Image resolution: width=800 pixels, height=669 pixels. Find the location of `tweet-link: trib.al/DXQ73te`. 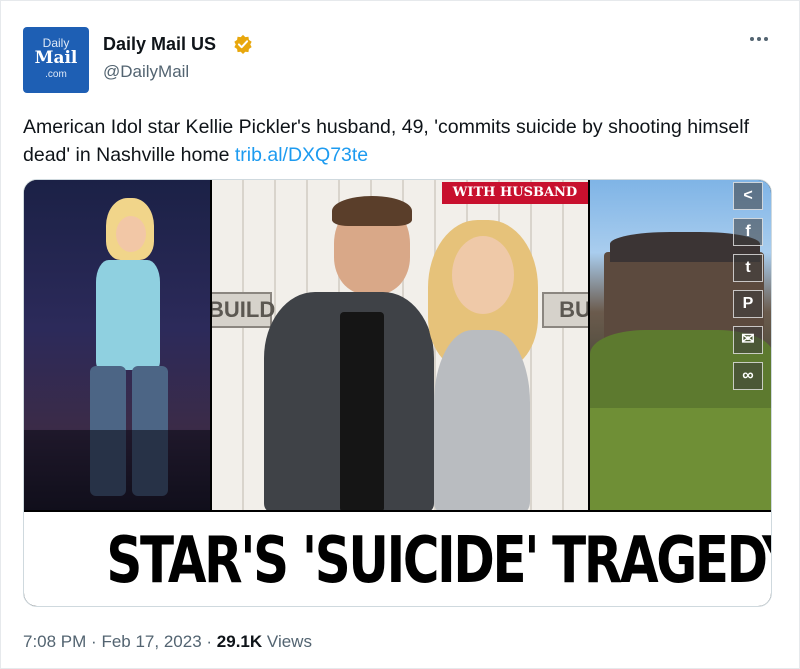

tweet-link: trib.al/DXQ73te is located at coordinates (301, 155).